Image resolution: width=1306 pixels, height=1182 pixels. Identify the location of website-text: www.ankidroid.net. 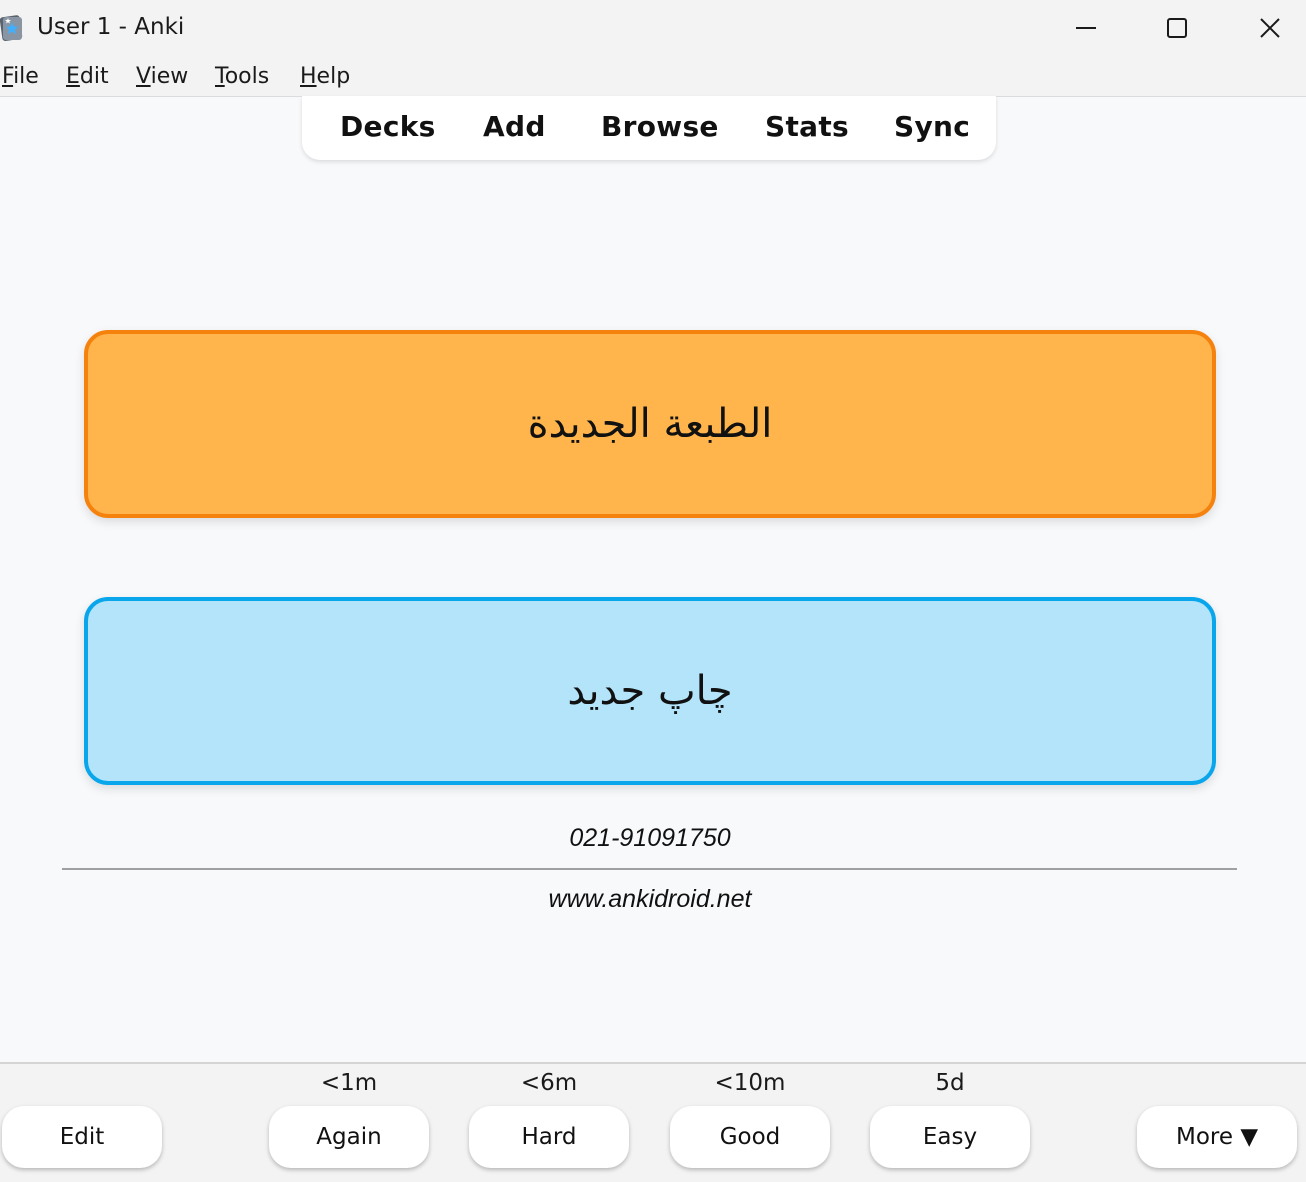
(650, 899).